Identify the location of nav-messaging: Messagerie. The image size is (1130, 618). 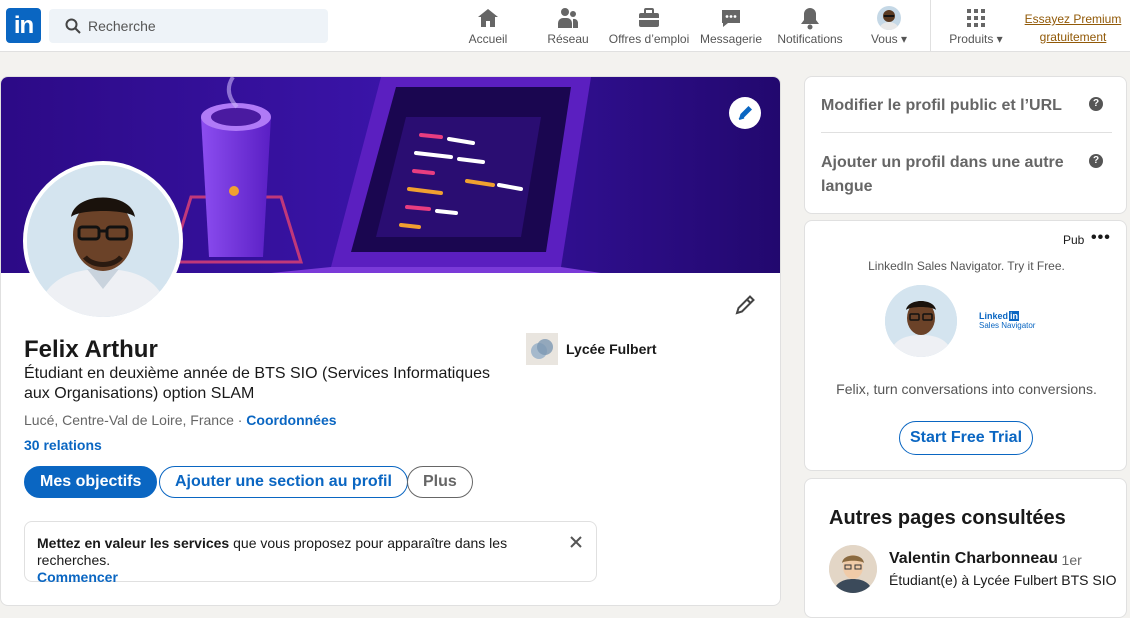
(731, 27).